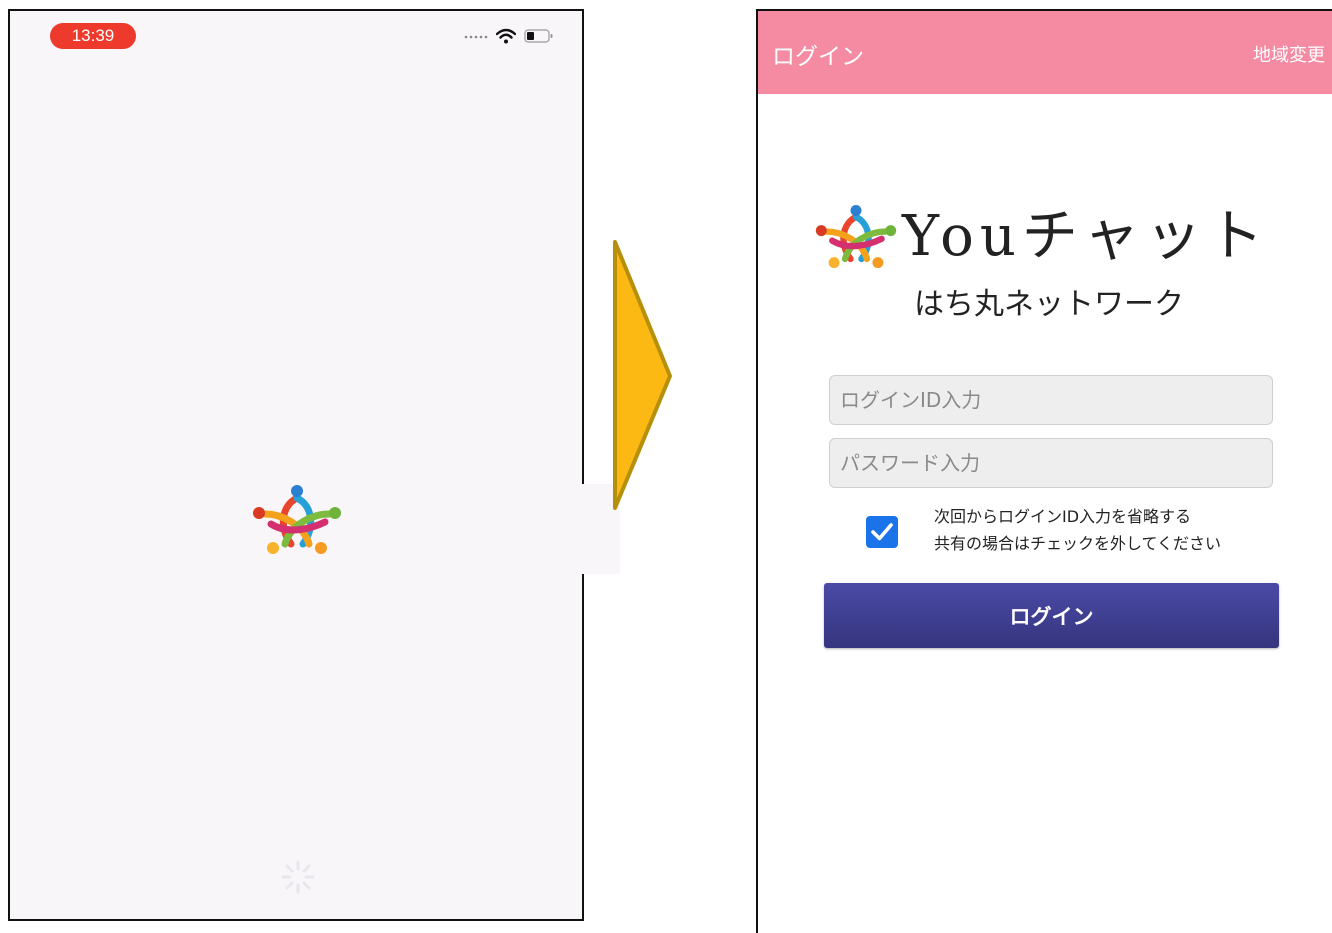  I want to click on page-title: ログイン, so click(818, 57).